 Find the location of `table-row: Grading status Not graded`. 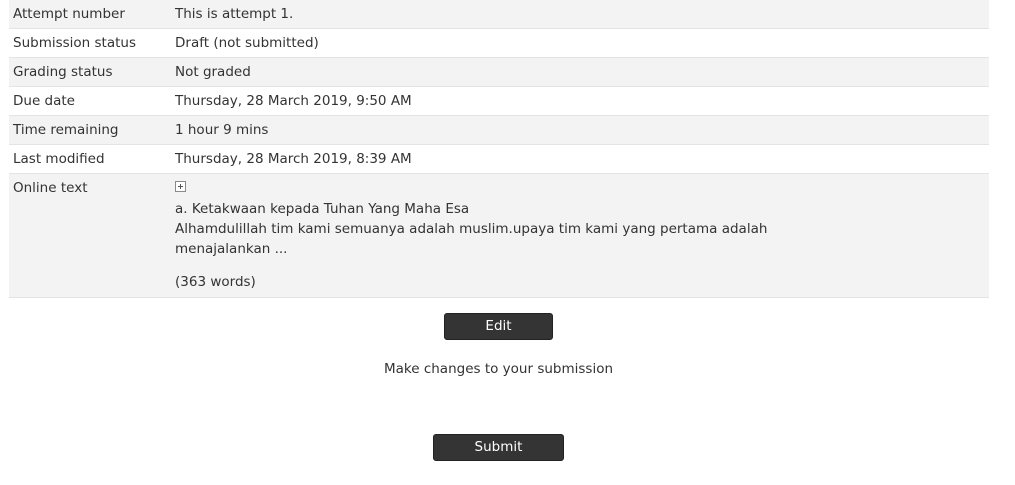

table-row: Grading status Not graded is located at coordinates (499, 72).